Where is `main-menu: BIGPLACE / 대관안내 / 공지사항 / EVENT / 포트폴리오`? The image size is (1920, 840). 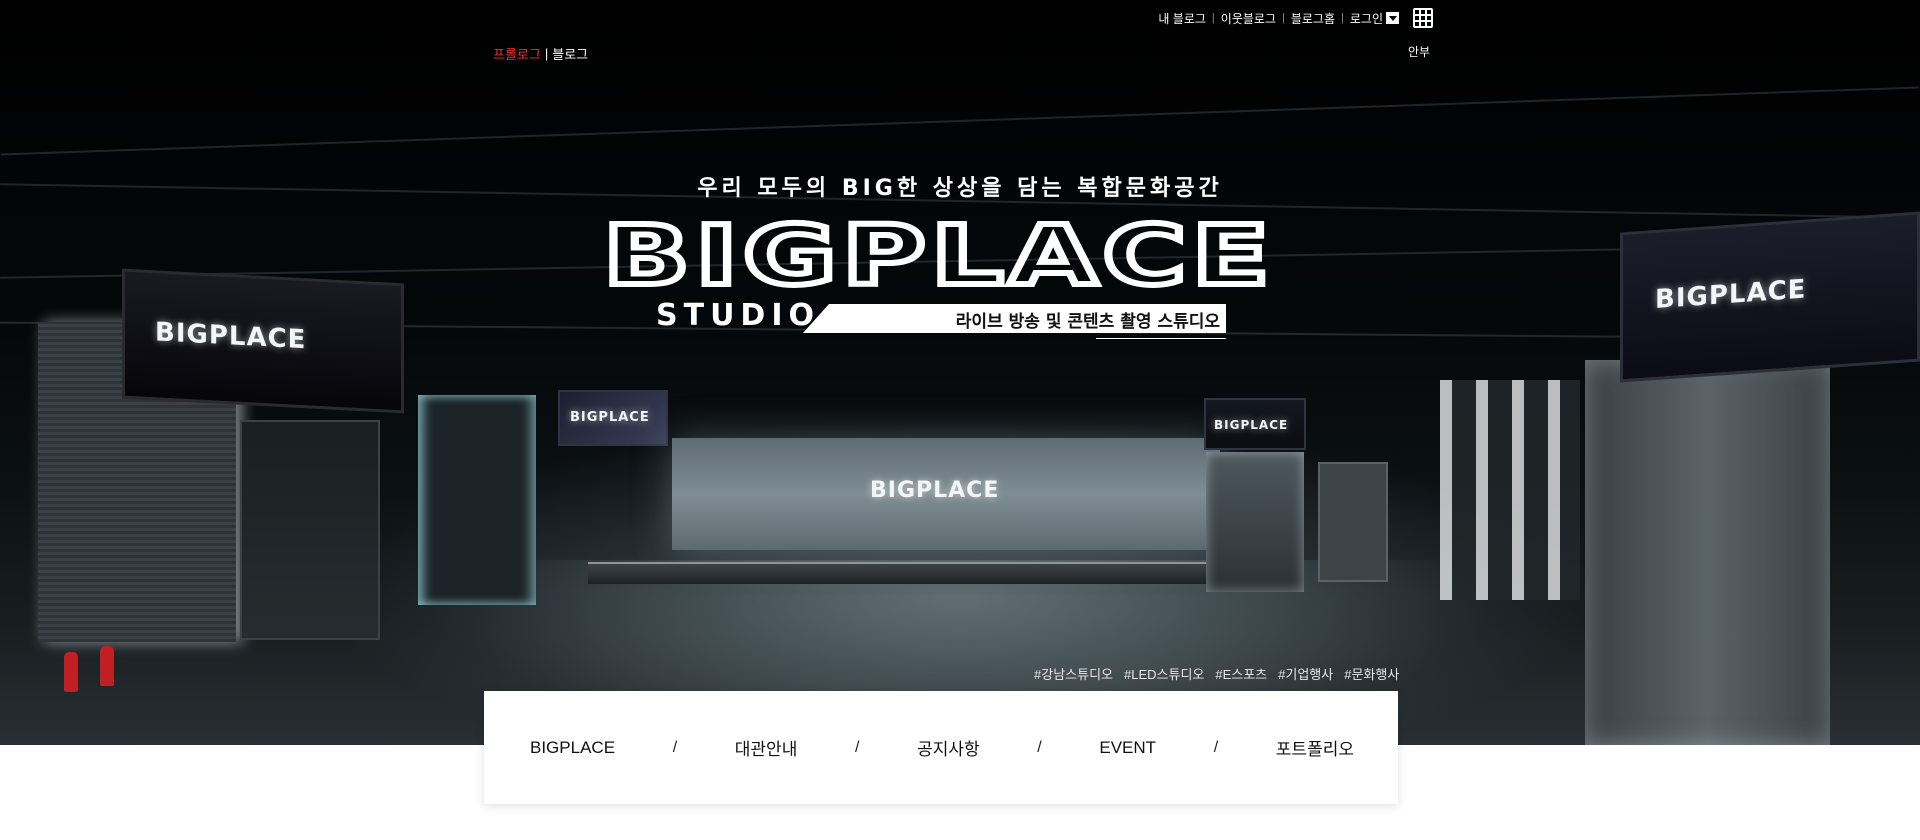
main-menu: BIGPLACE / 대관안내 / 공지사항 / EVENT / 포트폴리오 is located at coordinates (941, 747).